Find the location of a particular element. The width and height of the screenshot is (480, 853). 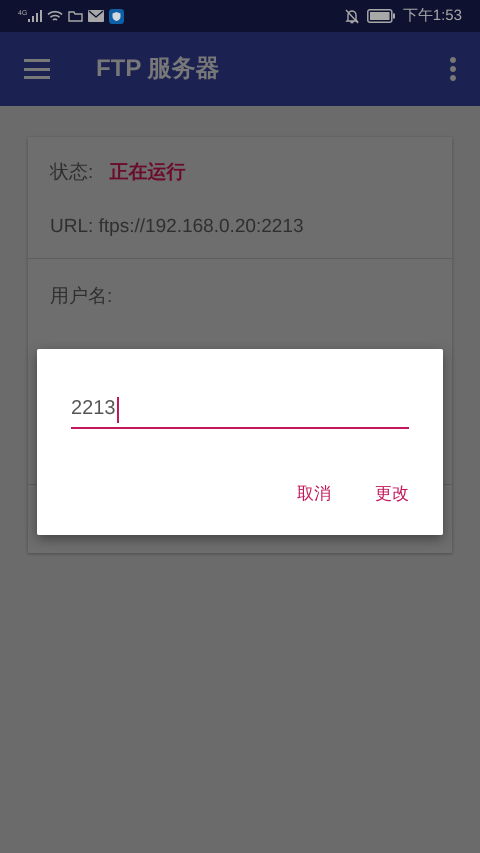

menu-button is located at coordinates (37, 69).